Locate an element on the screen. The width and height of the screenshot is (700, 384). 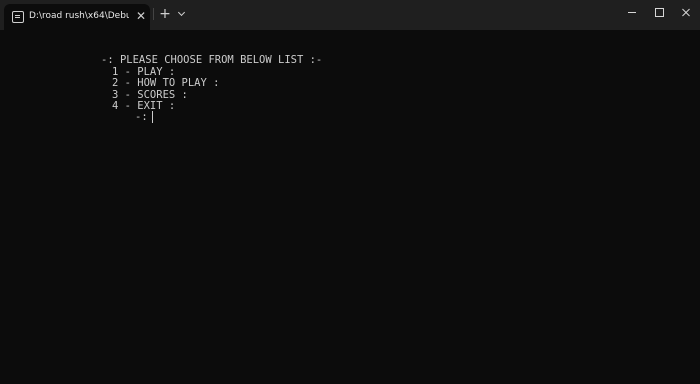
tab-separator is located at coordinates (153, 14).